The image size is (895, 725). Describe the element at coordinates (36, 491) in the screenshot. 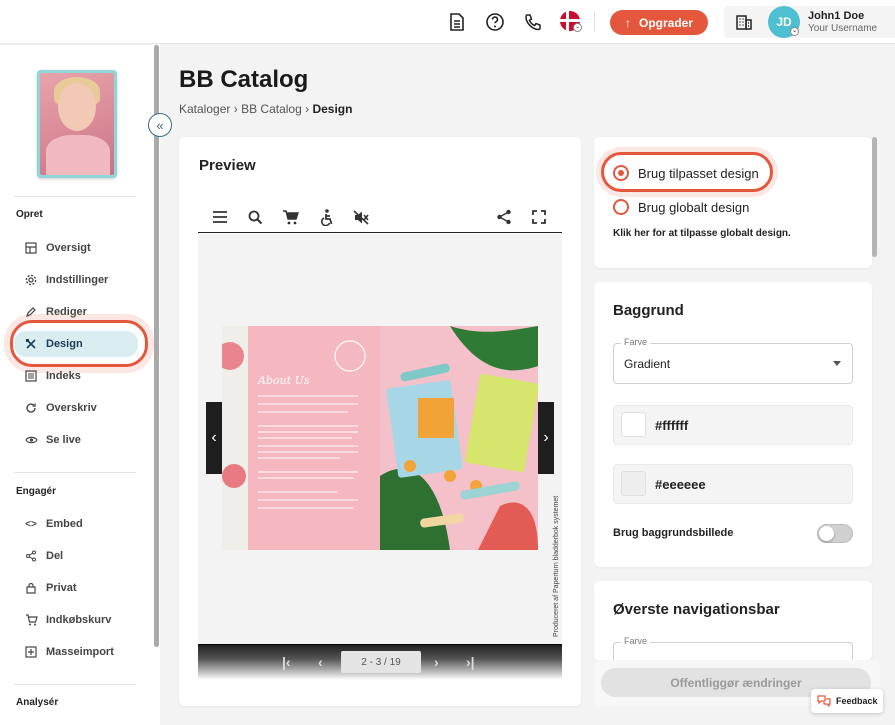

I see `section-label-engager: Engagér` at that location.